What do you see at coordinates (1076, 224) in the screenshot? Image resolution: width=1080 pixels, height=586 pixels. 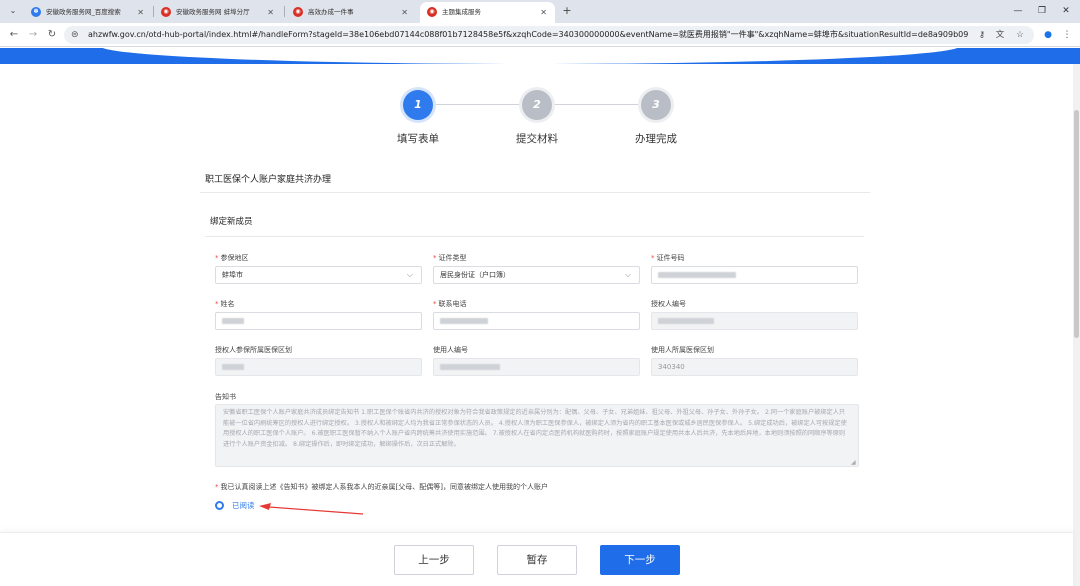 I see `scrollbar-thumb` at bounding box center [1076, 224].